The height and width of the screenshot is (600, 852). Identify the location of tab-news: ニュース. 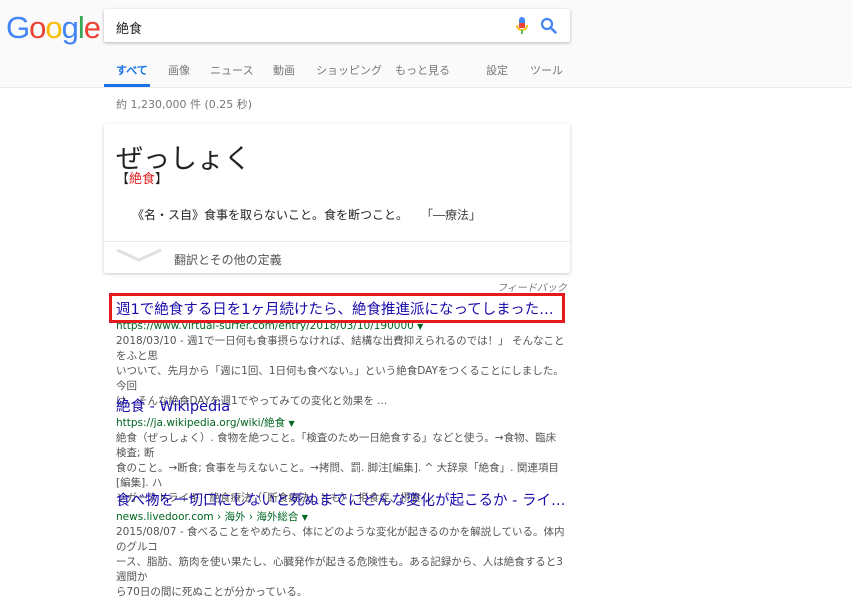
(231, 70).